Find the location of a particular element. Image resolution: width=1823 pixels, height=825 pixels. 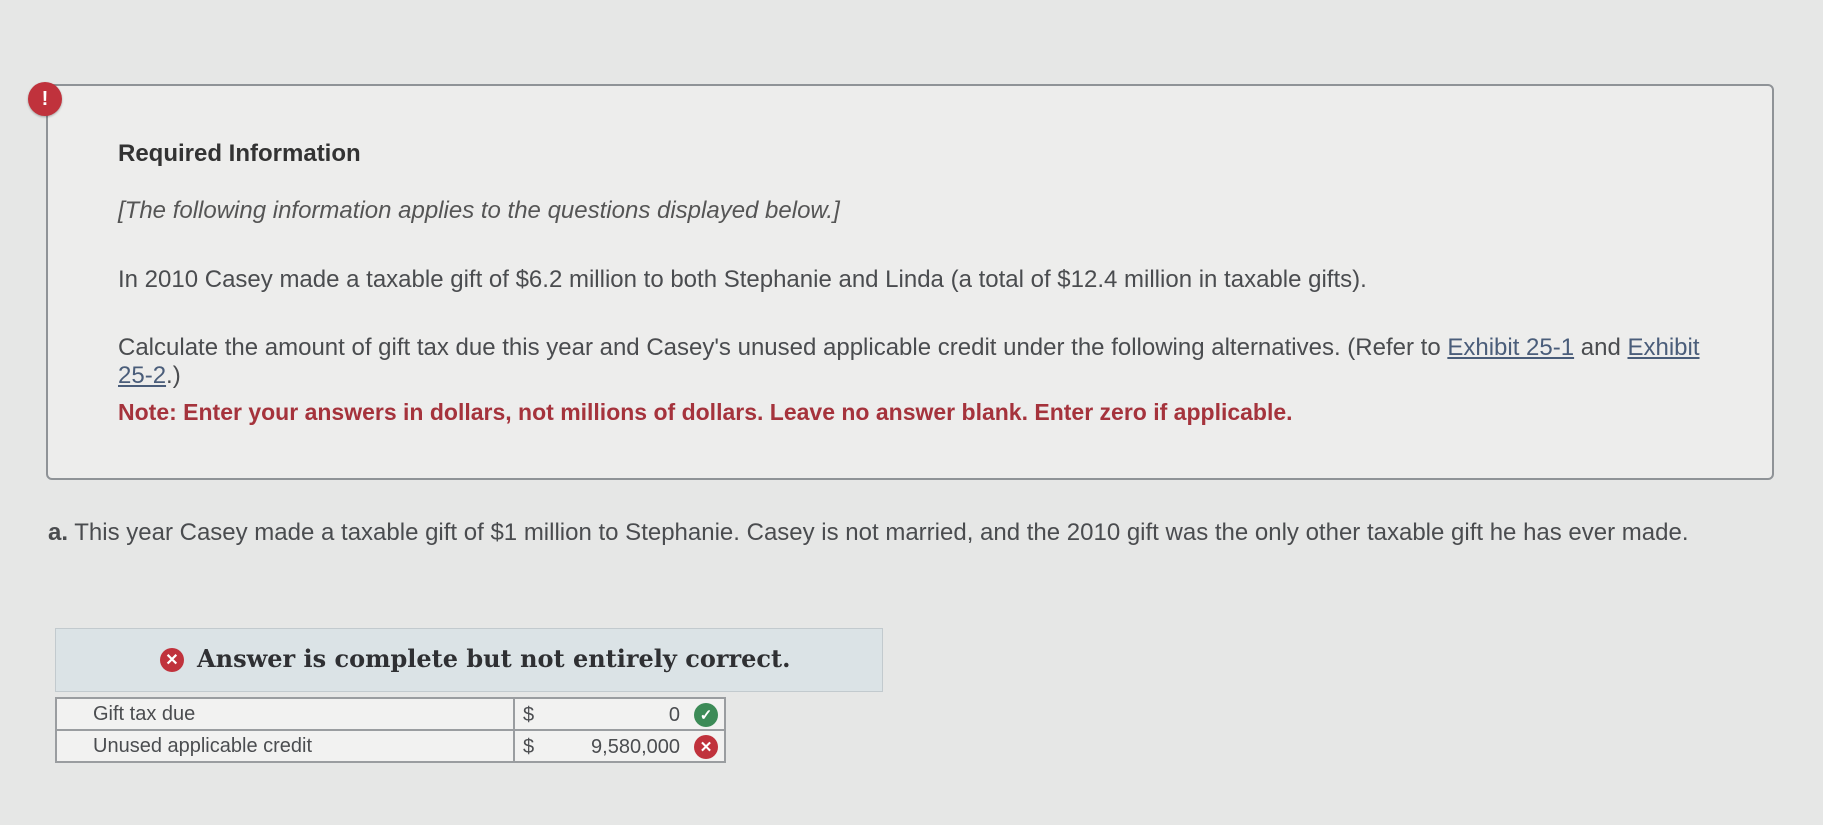

unused-credit-field: $ 9,580,000 ✕ is located at coordinates (619, 746).